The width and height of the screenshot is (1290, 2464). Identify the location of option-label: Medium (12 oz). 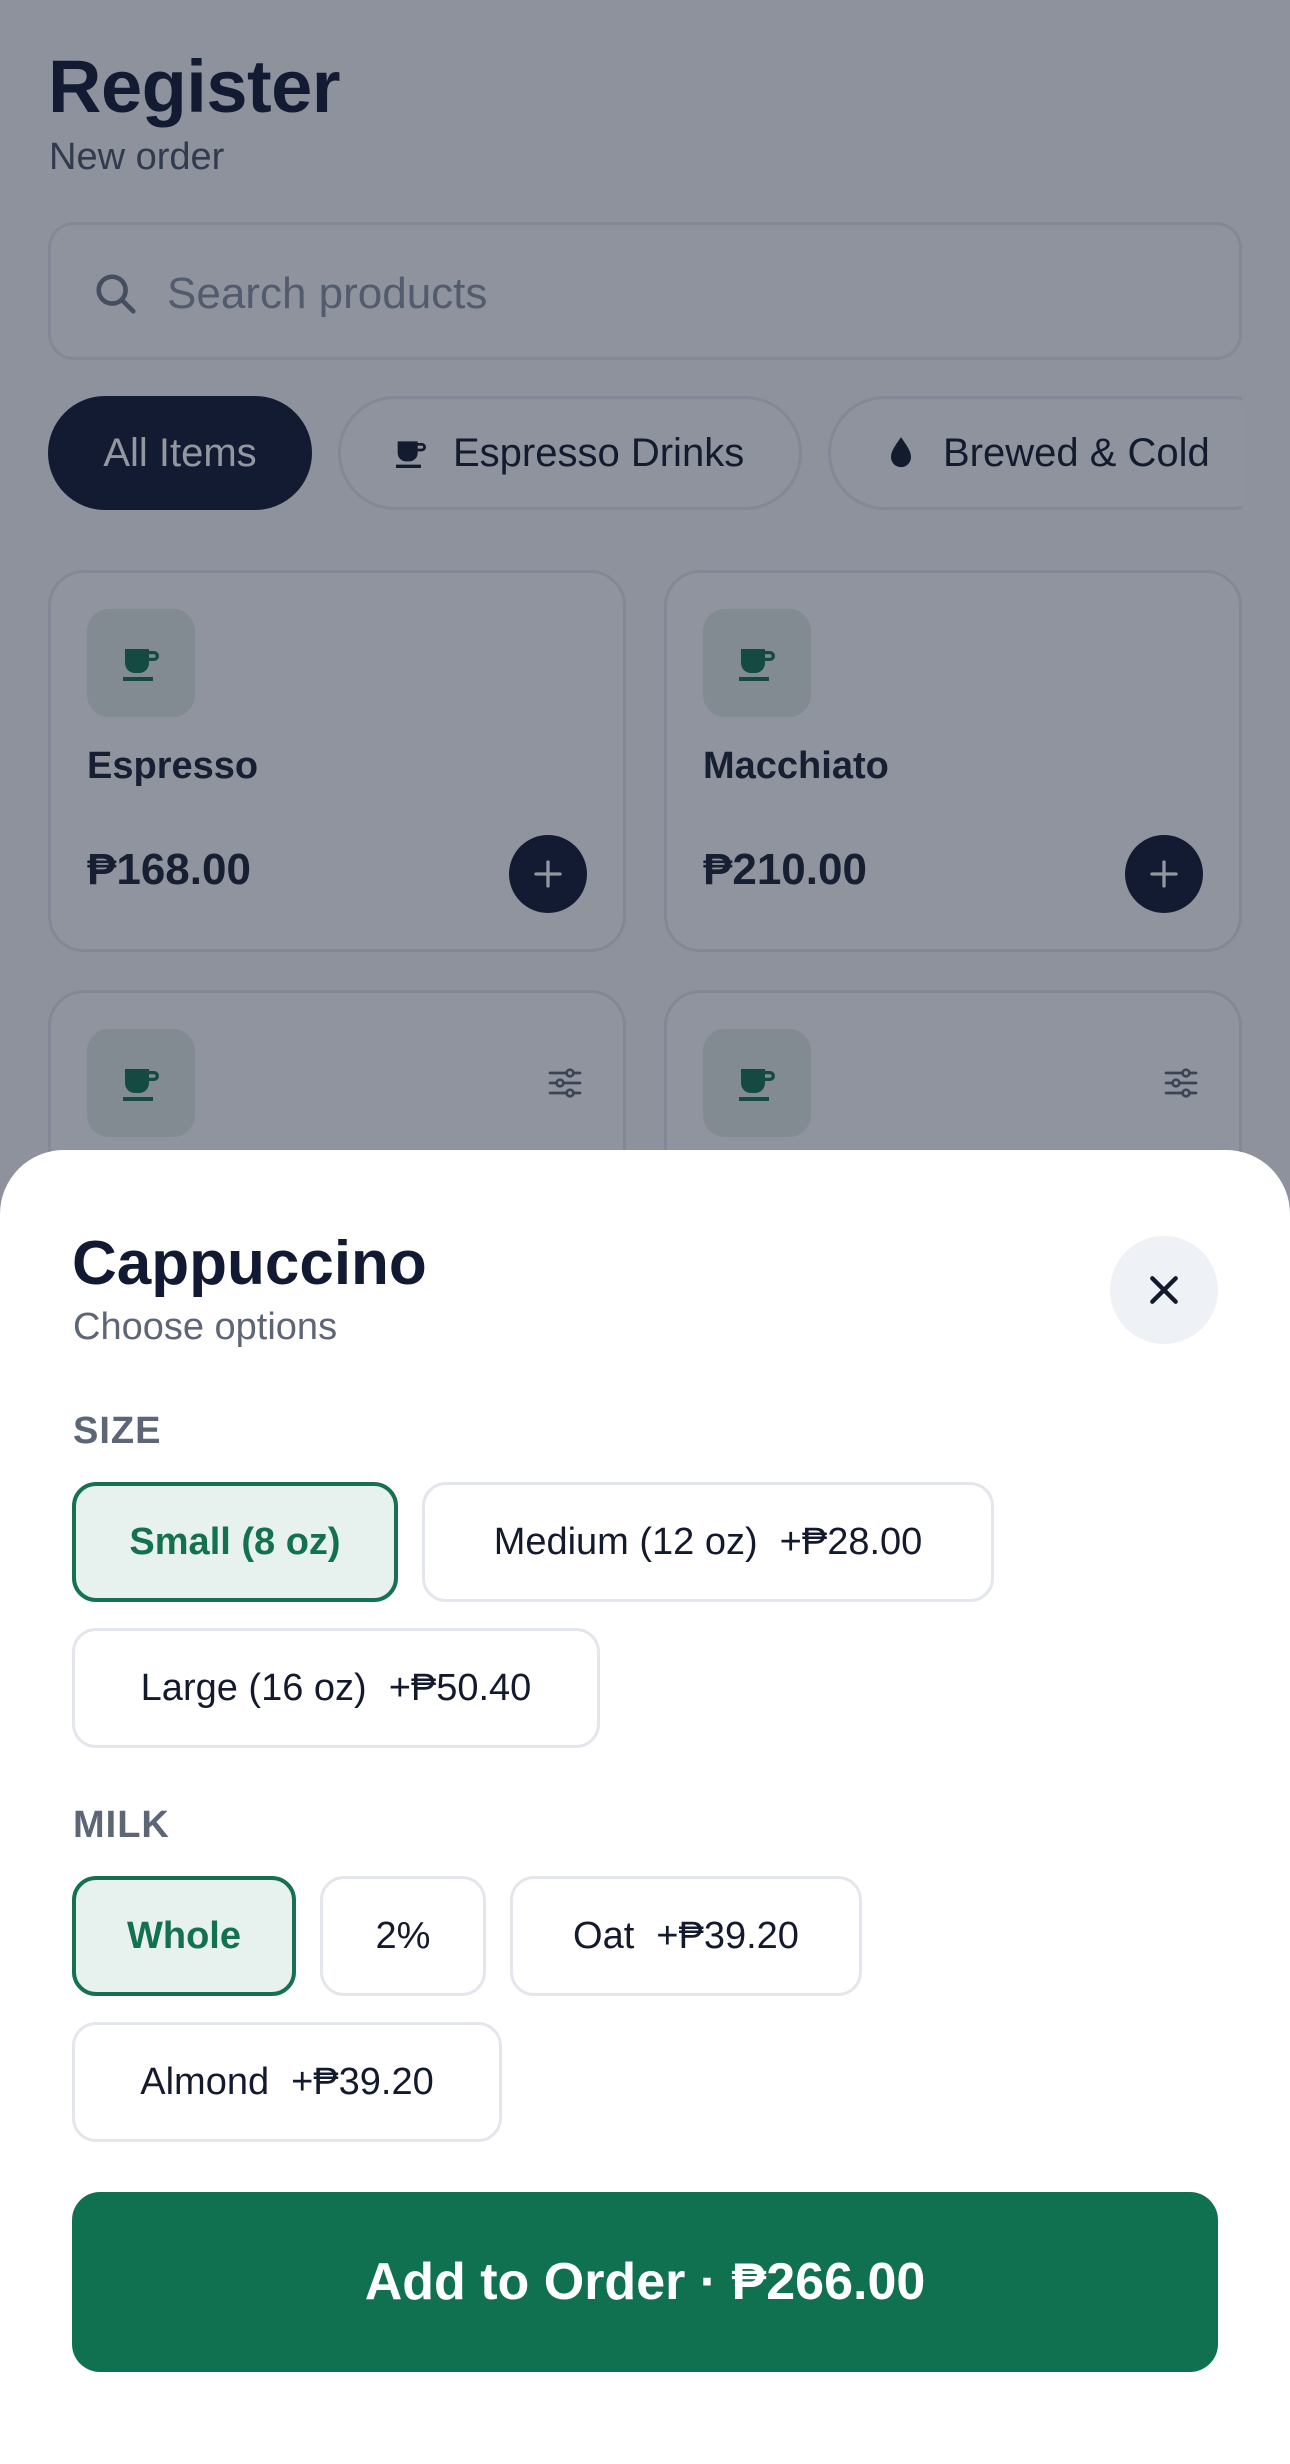
(625, 1541).